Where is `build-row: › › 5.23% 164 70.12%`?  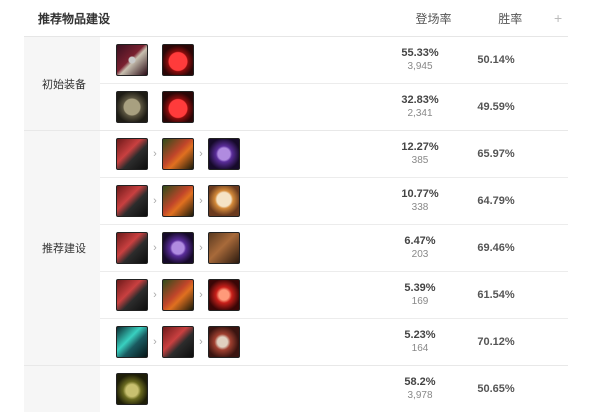 build-row: › › 5.23% 164 70.12% is located at coordinates (334, 342).